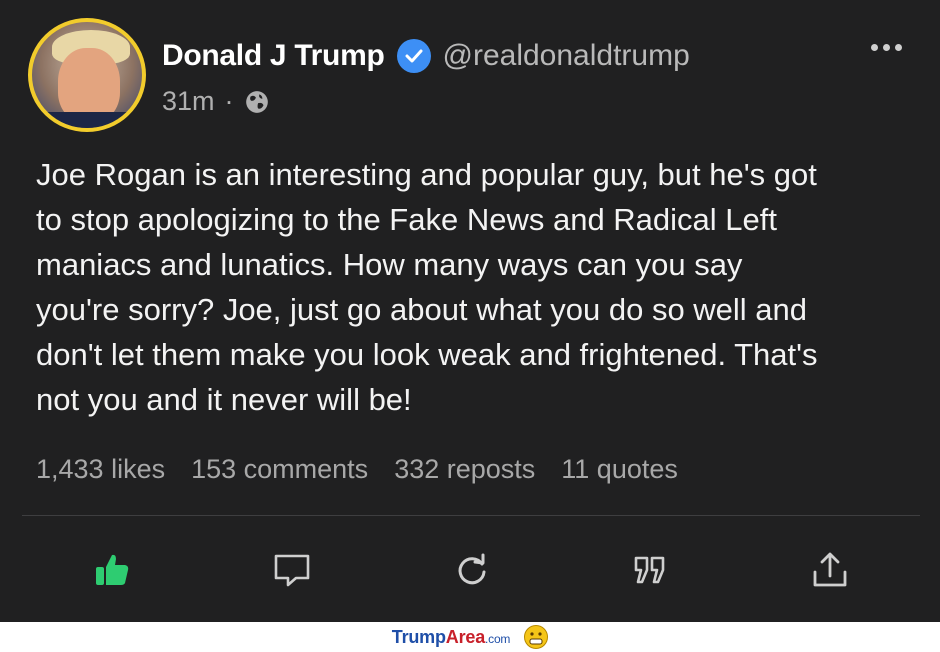 The image size is (940, 652). What do you see at coordinates (188, 101) in the screenshot?
I see `post-time: 31m` at bounding box center [188, 101].